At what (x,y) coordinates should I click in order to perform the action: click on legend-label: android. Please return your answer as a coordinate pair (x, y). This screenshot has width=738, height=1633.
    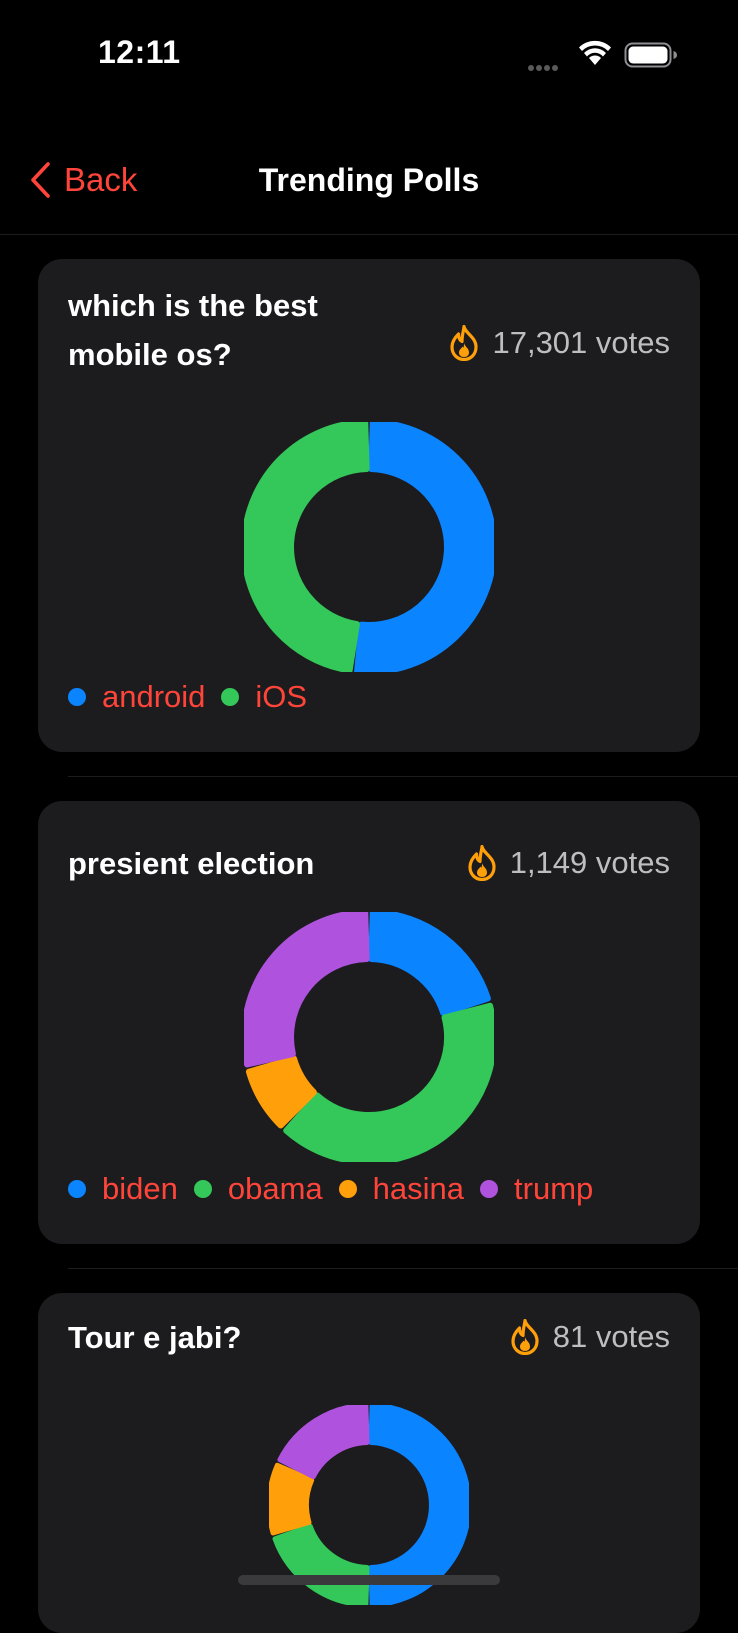
    Looking at the image, I should click on (154, 696).